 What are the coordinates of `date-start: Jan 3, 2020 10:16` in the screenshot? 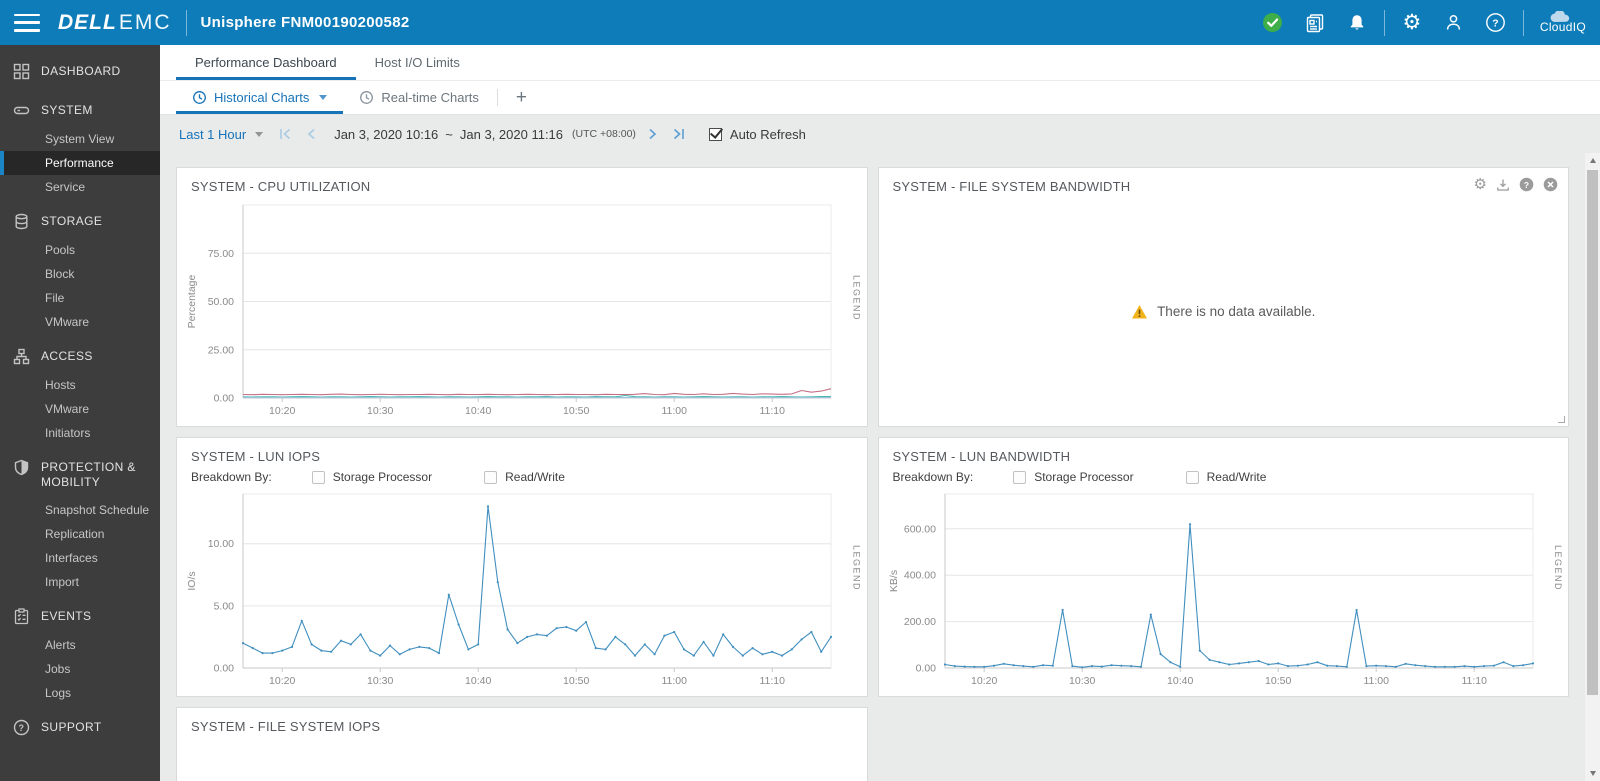 It's located at (386, 134).